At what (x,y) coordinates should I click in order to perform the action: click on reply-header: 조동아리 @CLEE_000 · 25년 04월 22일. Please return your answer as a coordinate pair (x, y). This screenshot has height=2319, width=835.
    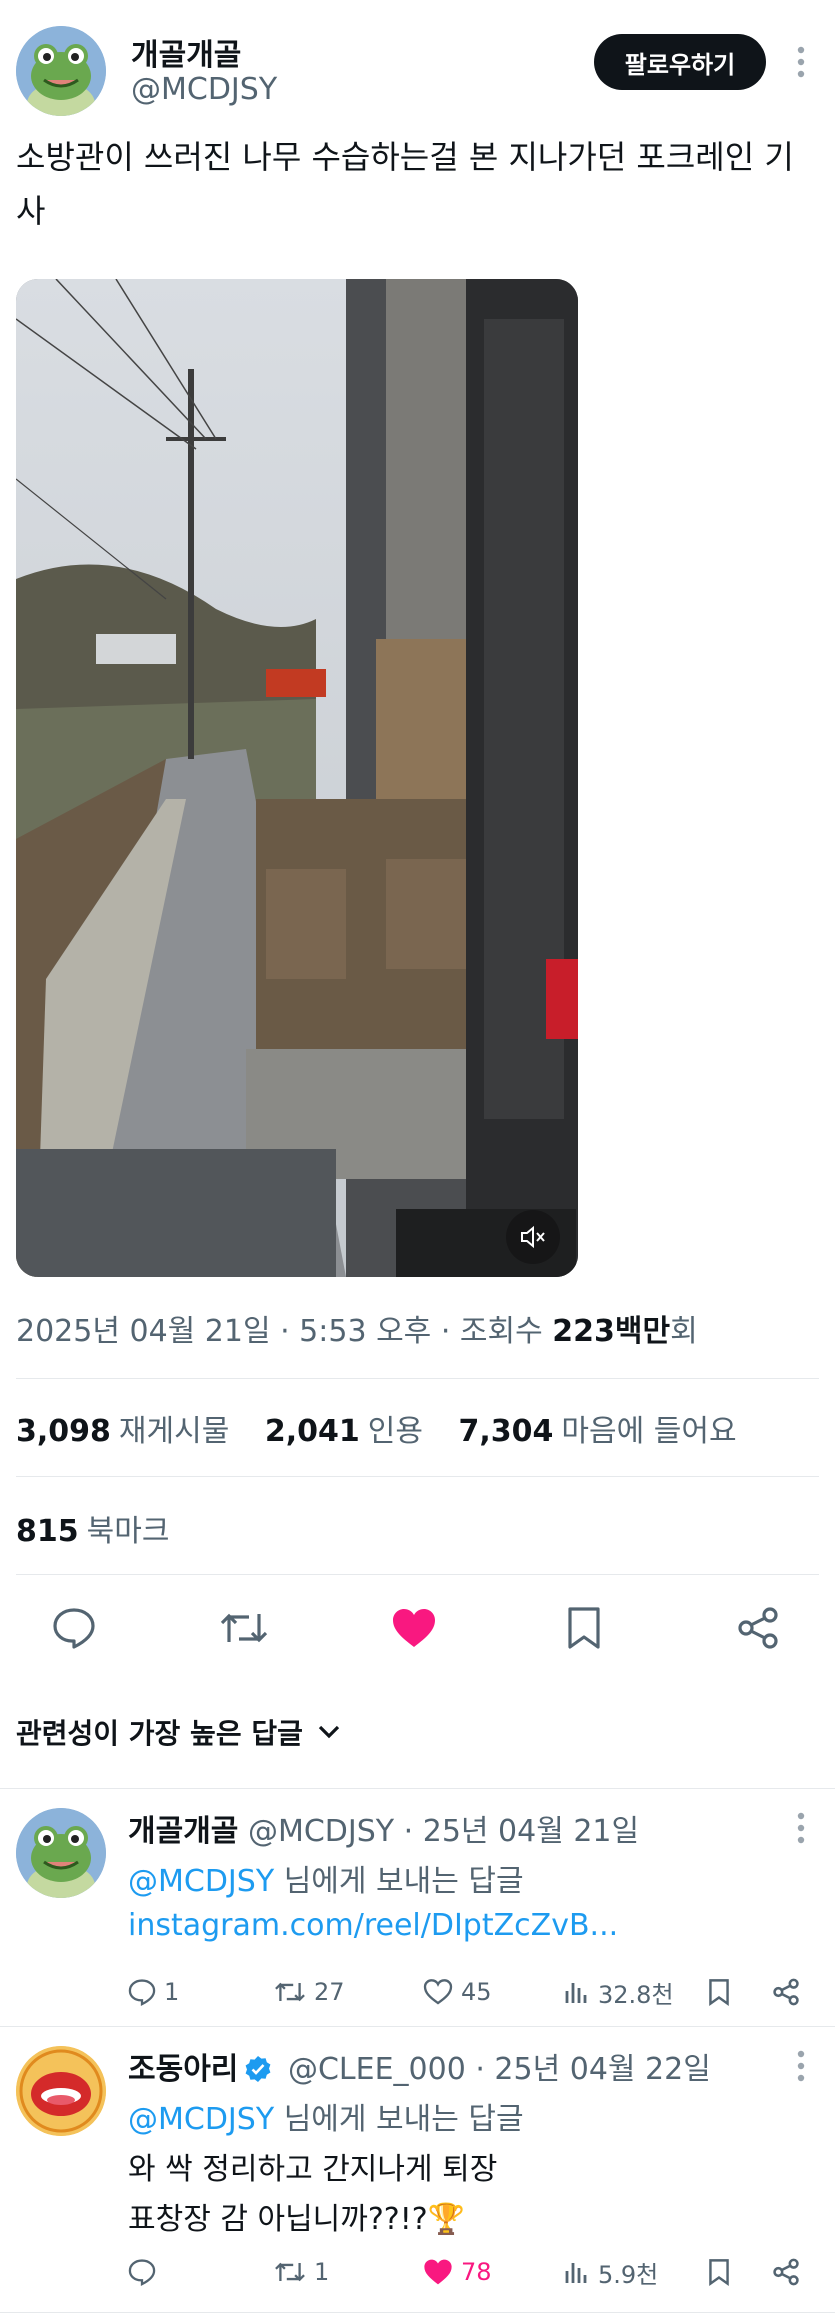
    Looking at the image, I should click on (419, 2066).